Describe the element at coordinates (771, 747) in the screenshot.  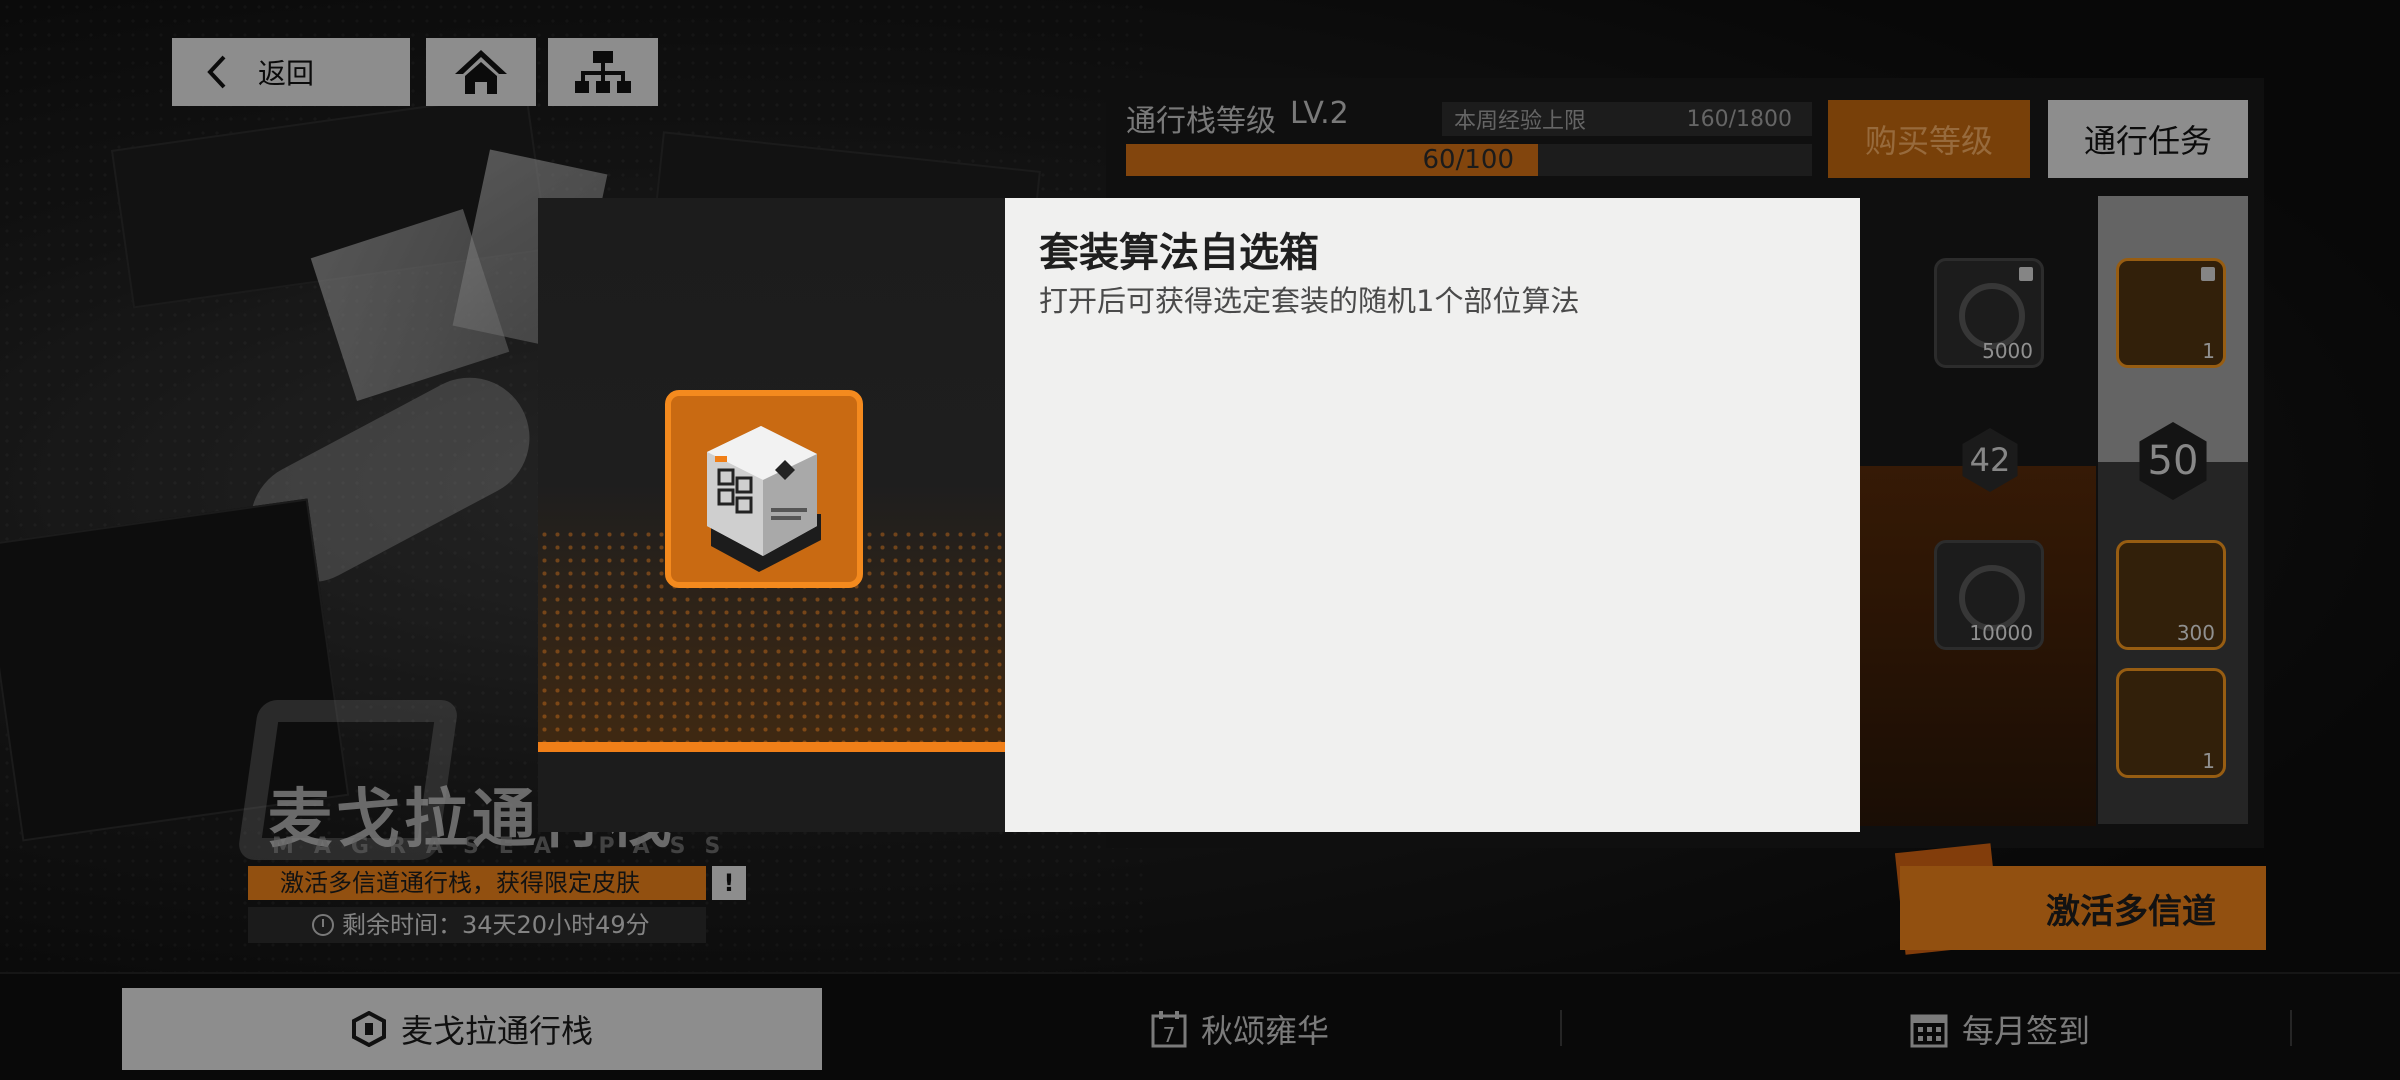
I see `preview-accent-stripe` at that location.